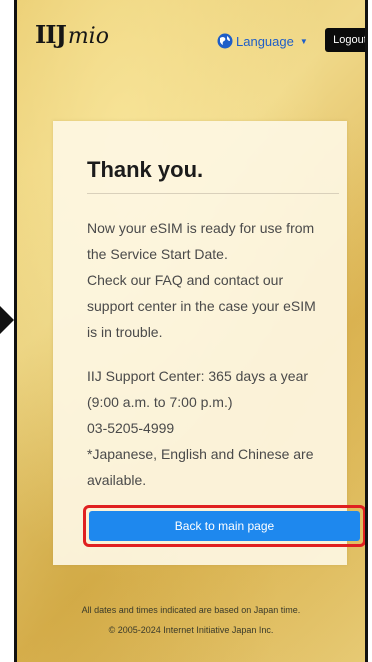 This screenshot has height=662, width=372. What do you see at coordinates (265, 41) in the screenshot?
I see `language-label: Language` at bounding box center [265, 41].